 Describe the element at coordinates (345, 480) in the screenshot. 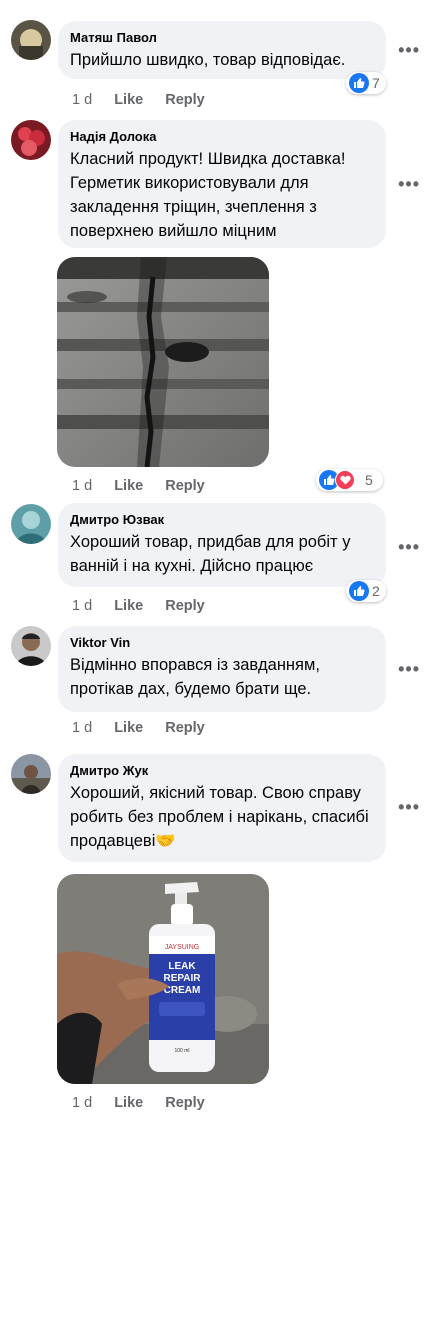

I see `love-reaction-icon` at that location.